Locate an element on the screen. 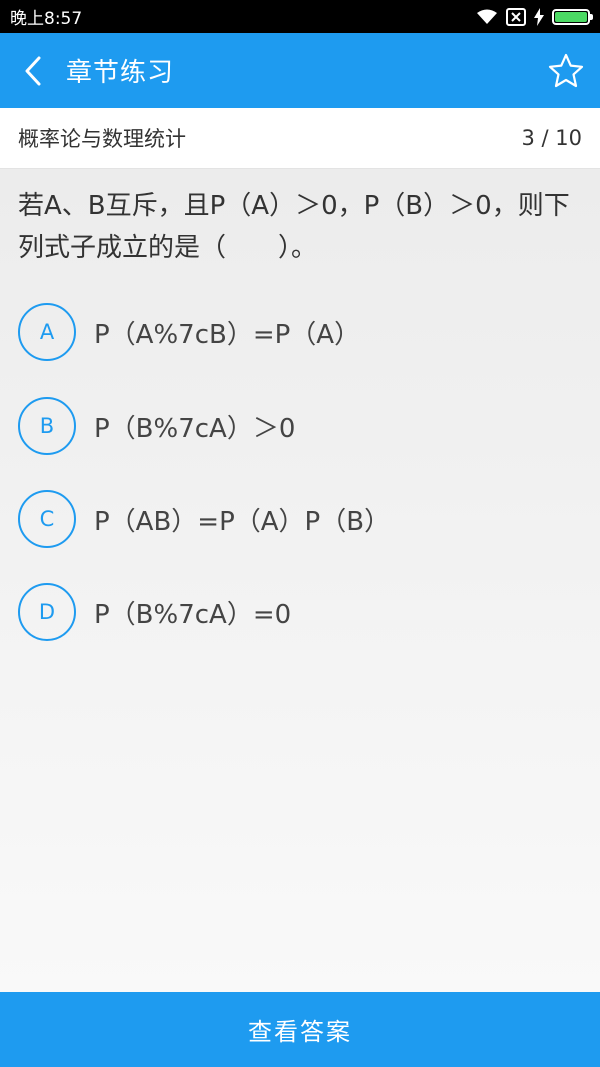 The height and width of the screenshot is (1067, 600). option-c: C P（AB）=P（A）P（B） is located at coordinates (298, 519).